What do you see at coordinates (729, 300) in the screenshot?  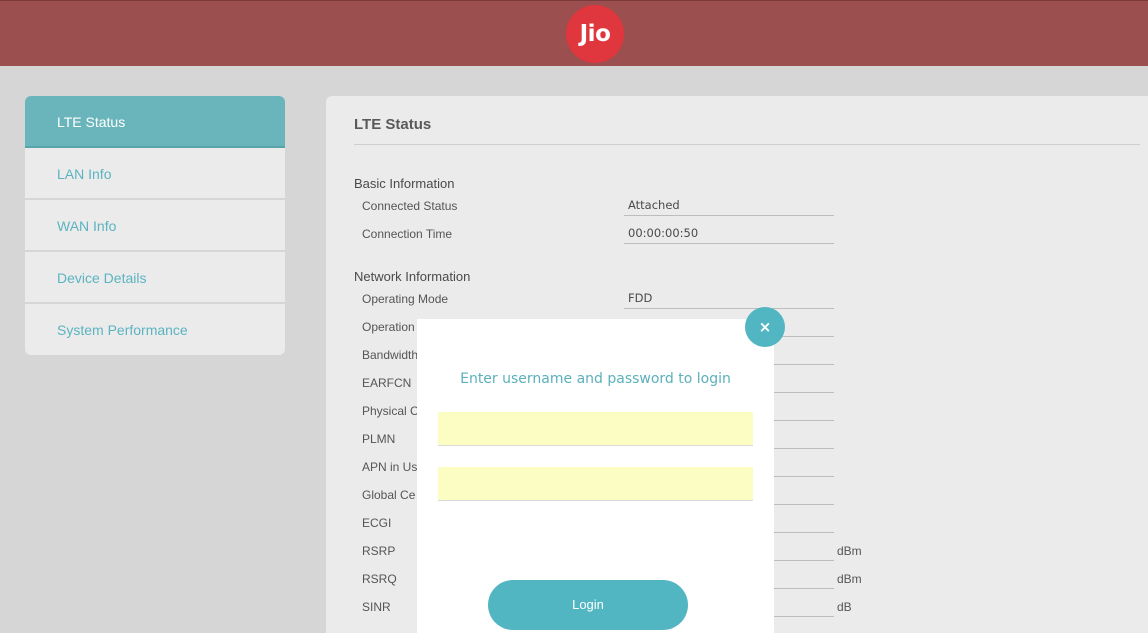 I see `value-operating-mode: FDD` at bounding box center [729, 300].